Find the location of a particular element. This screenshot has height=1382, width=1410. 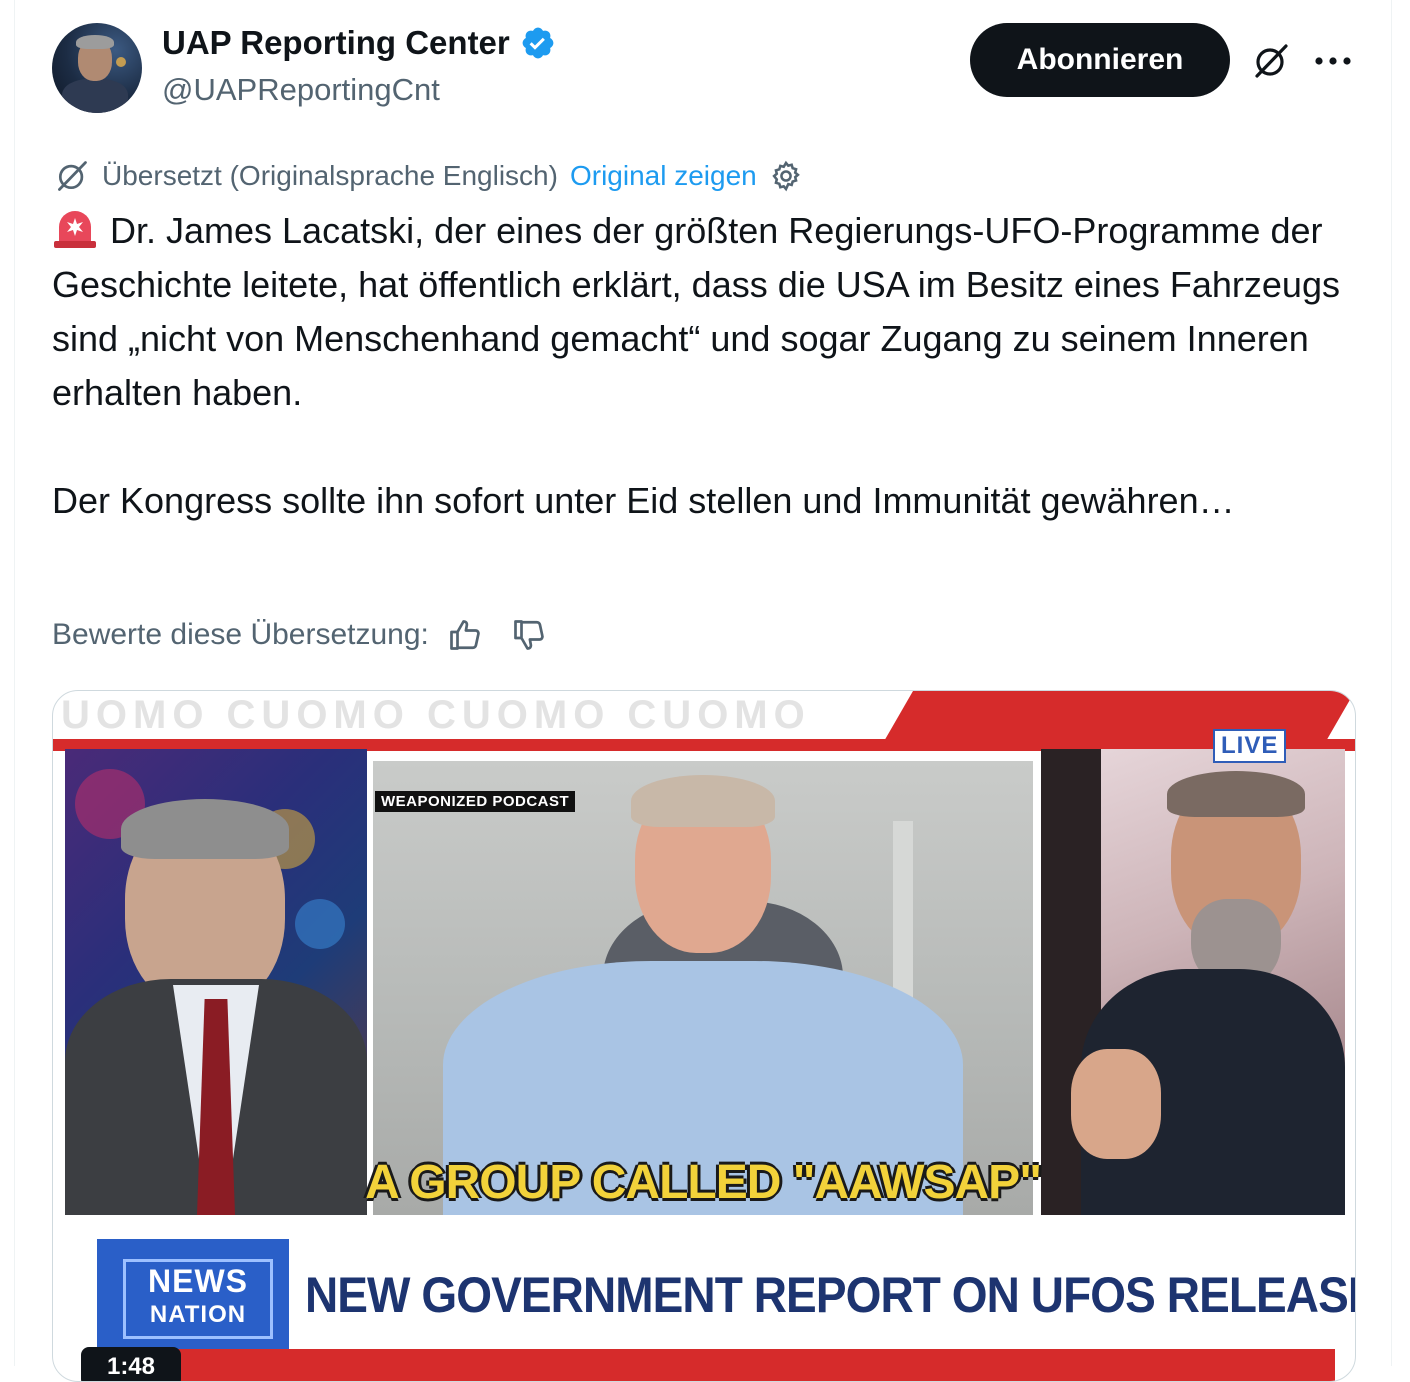

thumbs-down-icon is located at coordinates (529, 635).